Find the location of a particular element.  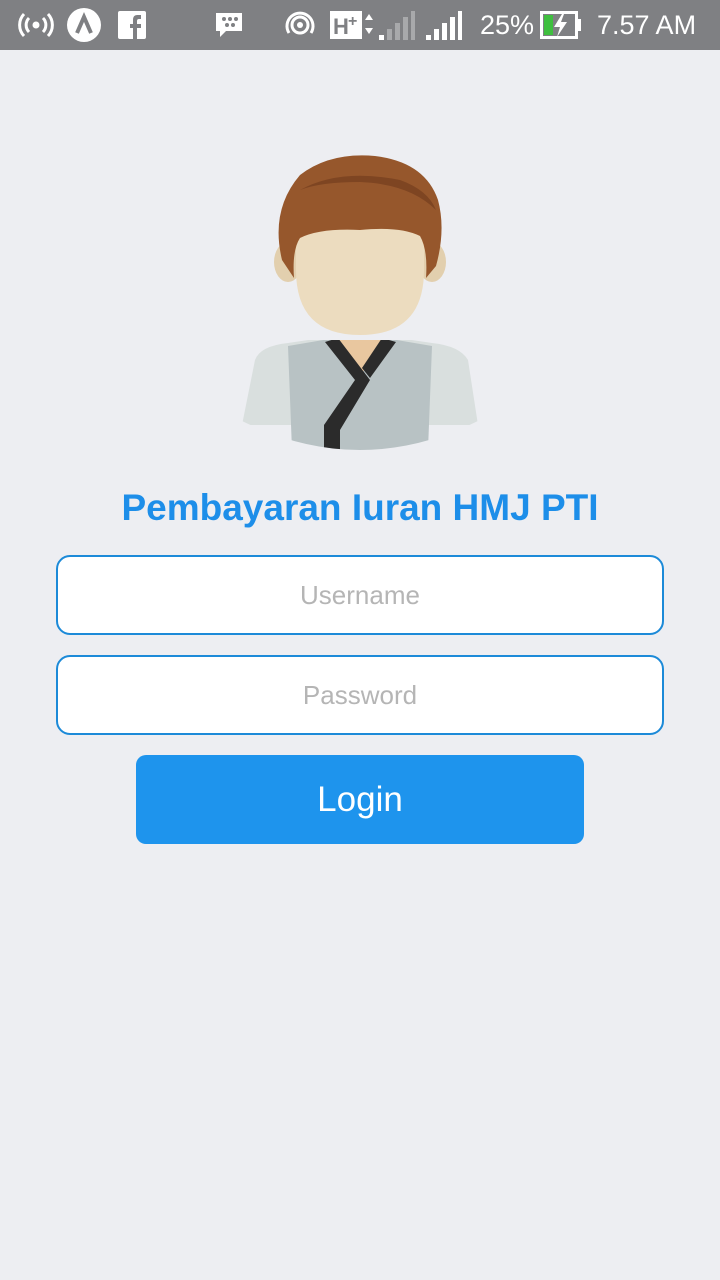

avatar is located at coordinates (360, 305).